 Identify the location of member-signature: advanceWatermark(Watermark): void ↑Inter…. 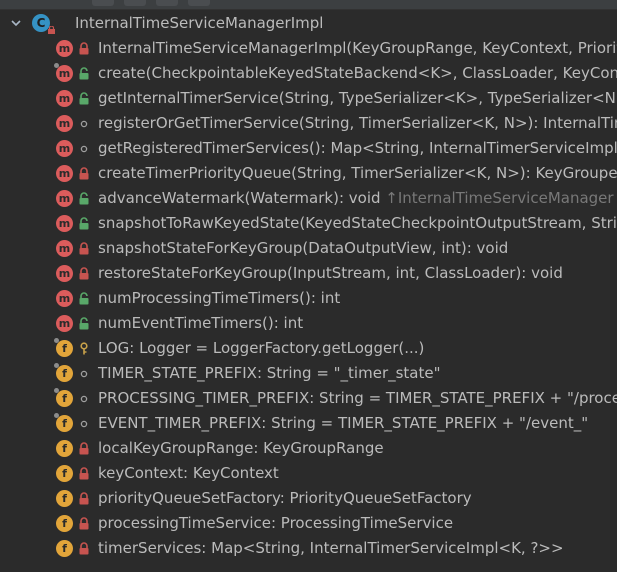
(356, 198).